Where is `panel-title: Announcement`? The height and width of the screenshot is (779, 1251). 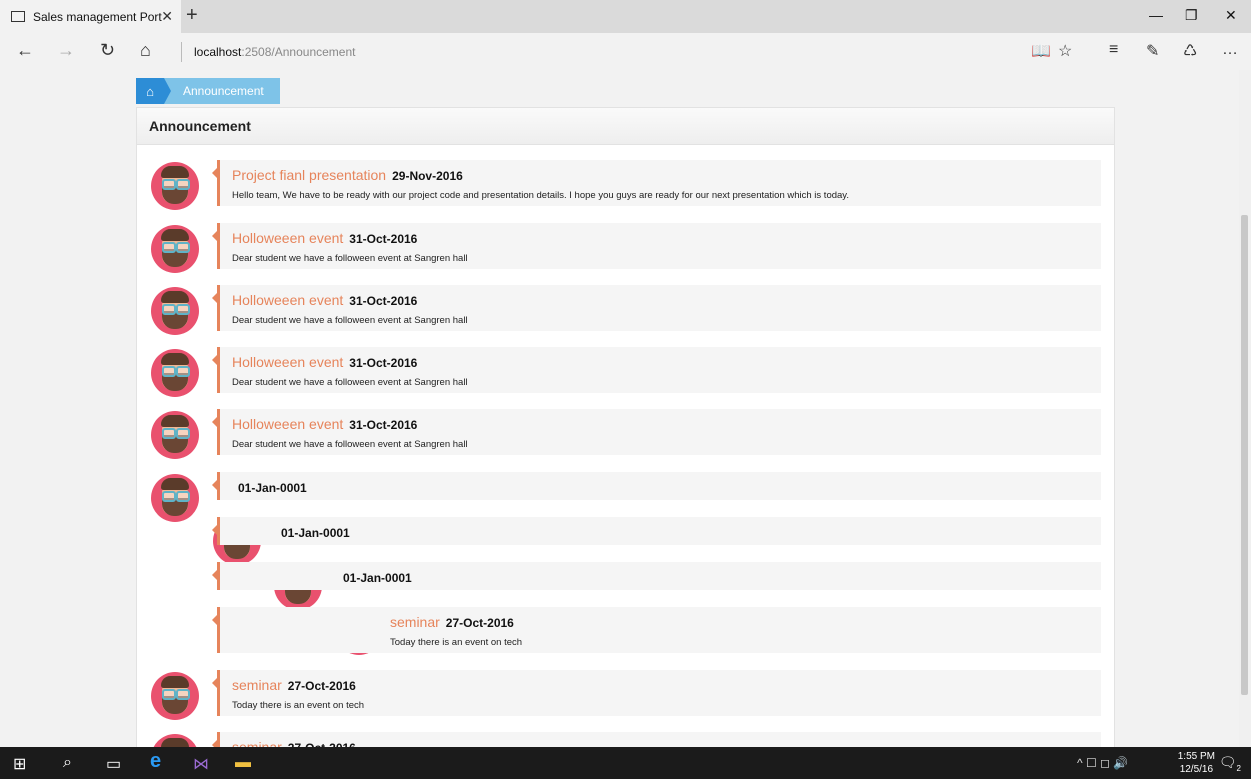 panel-title: Announcement is located at coordinates (625, 126).